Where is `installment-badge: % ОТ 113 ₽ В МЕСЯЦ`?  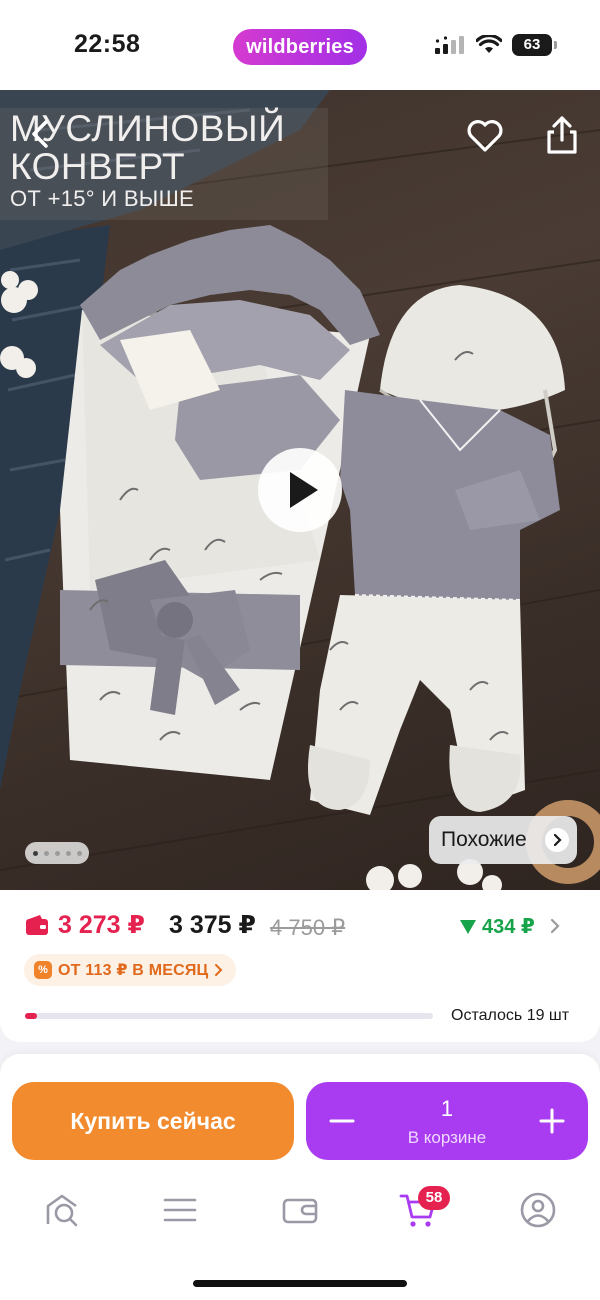 installment-badge: % ОТ 113 ₽ В МЕСЯЦ is located at coordinates (130, 970).